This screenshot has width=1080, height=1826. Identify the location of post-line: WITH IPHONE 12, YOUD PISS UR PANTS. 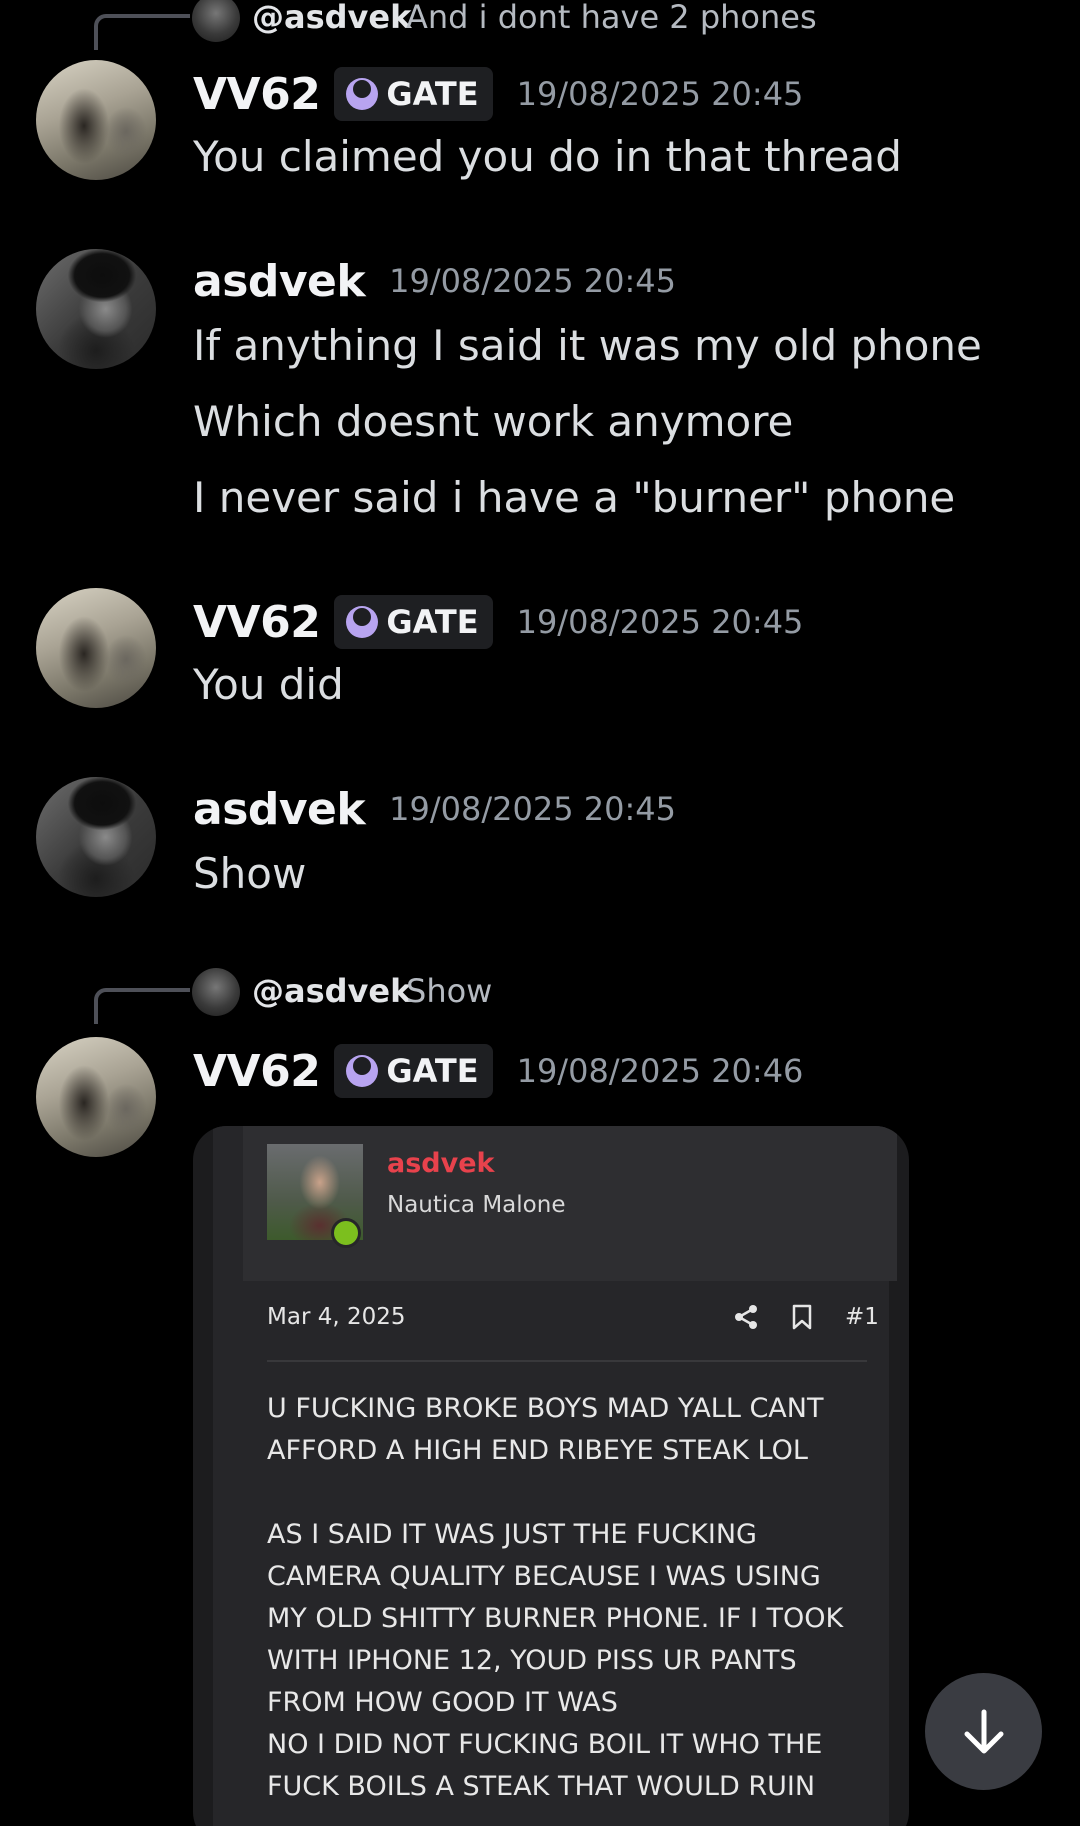
(532, 1660).